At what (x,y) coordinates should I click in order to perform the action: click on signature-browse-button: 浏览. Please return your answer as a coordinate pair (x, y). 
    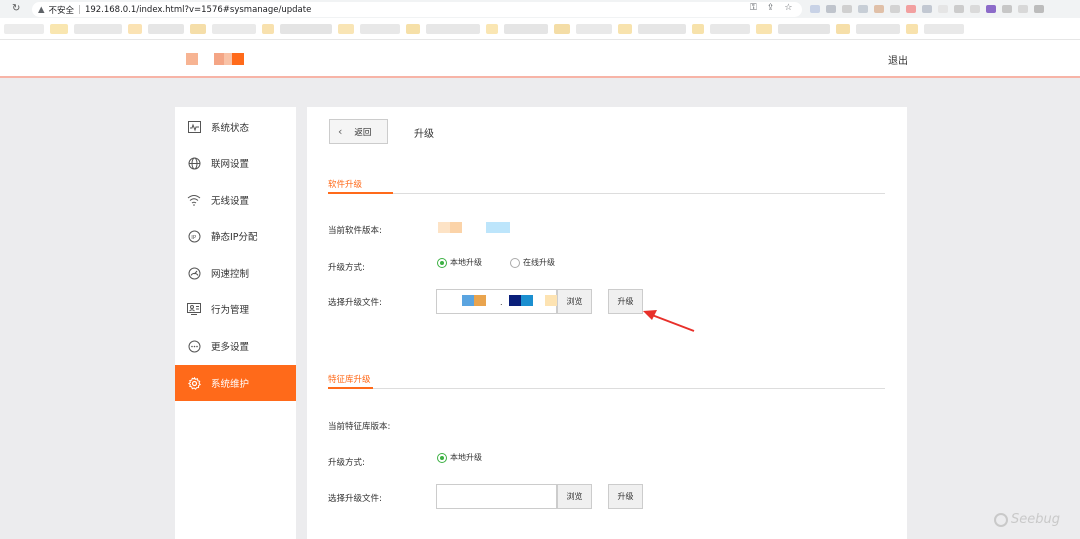
    Looking at the image, I should click on (574, 496).